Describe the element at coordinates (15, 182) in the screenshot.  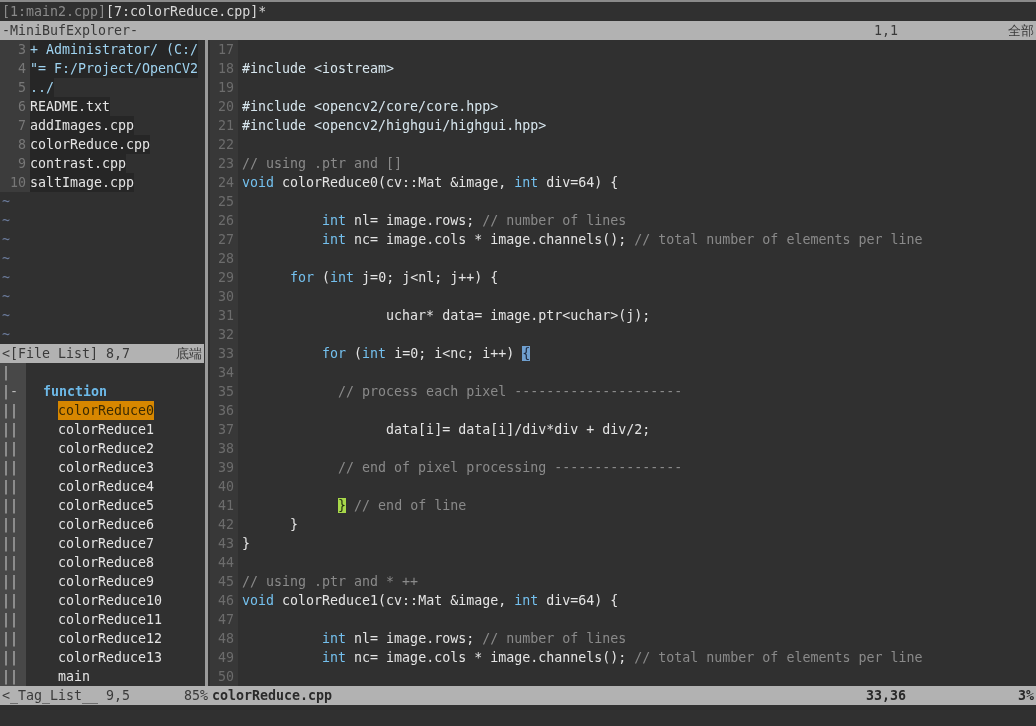
I see `line-number: 10` at that location.